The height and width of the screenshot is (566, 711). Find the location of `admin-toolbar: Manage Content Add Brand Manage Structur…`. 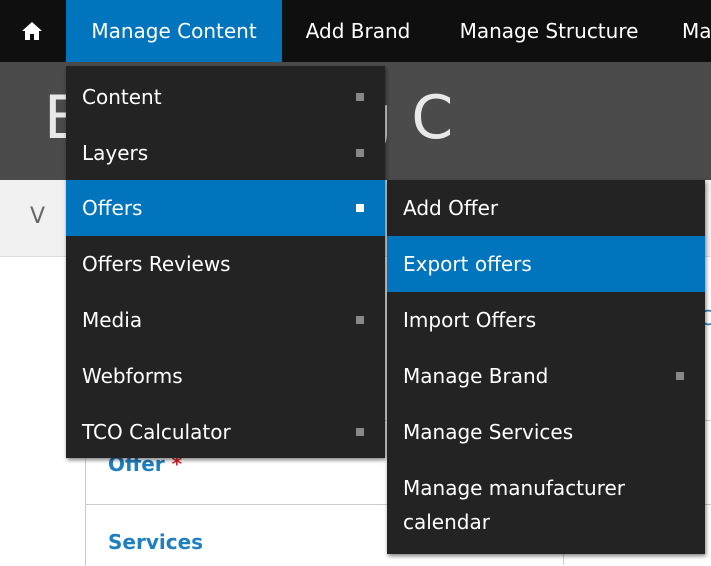

admin-toolbar: Manage Content Add Brand Manage Structur… is located at coordinates (355, 31).